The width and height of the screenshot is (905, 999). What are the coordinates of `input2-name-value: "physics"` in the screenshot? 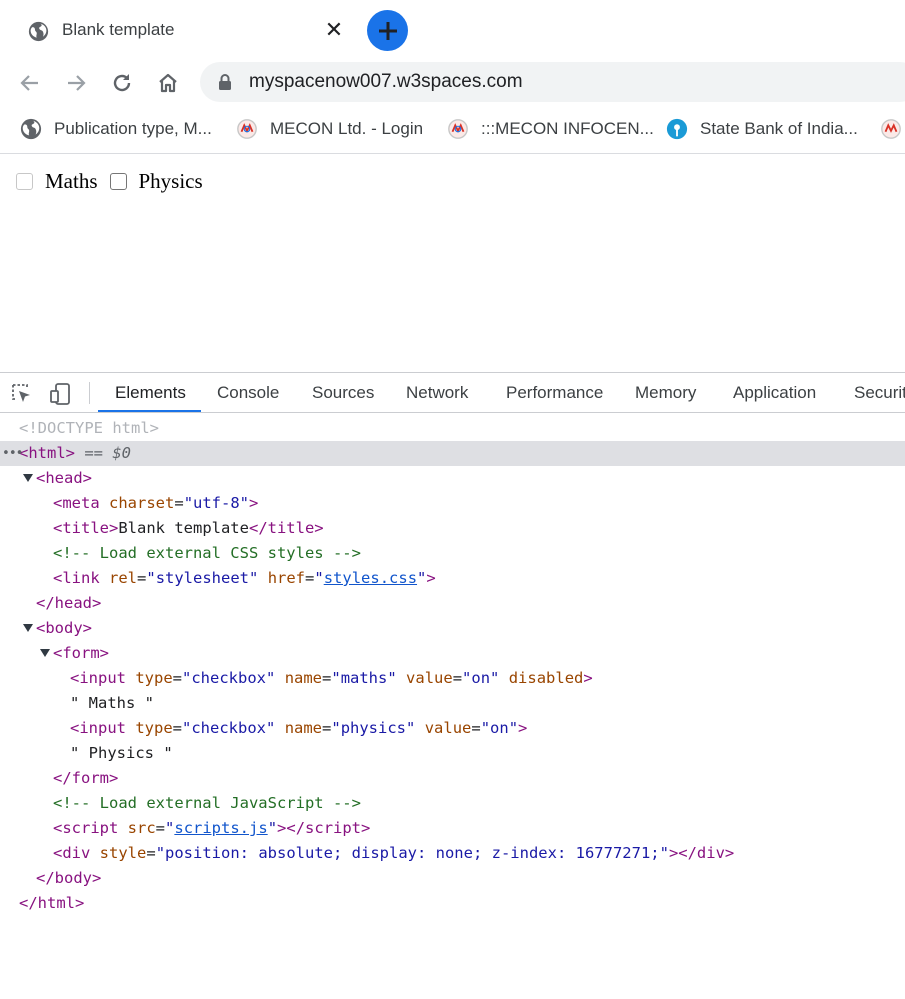 It's located at (373, 728).